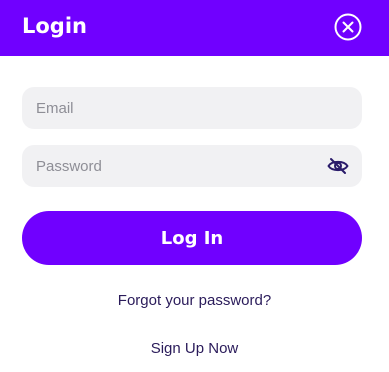 This screenshot has height=372, width=389. What do you see at coordinates (338, 166) in the screenshot?
I see `eye-slash-icon` at bounding box center [338, 166].